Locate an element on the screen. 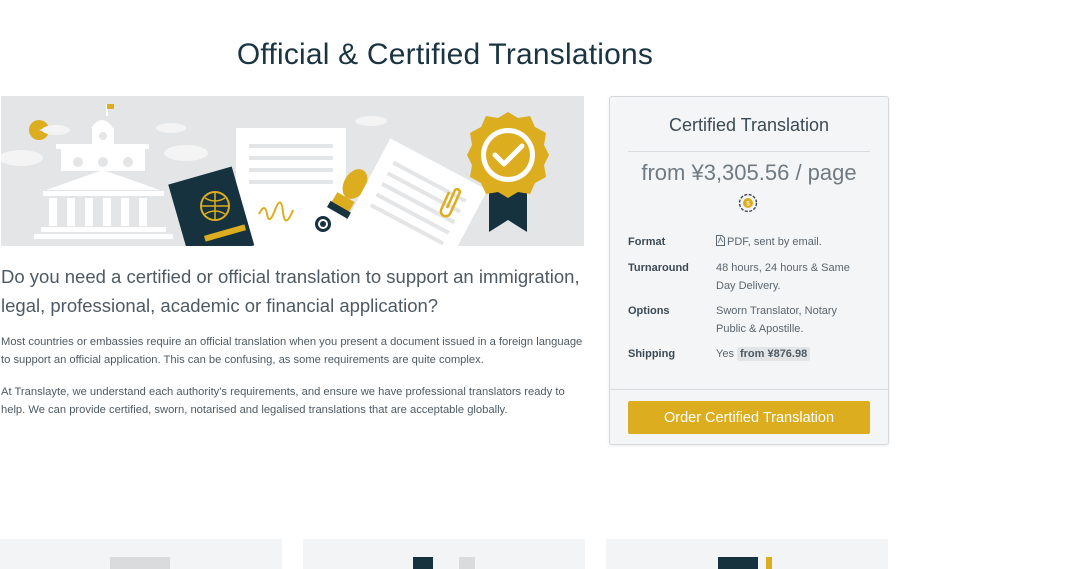 The width and height of the screenshot is (1083, 569). spec-value-text: Yes is located at coordinates (725, 354).